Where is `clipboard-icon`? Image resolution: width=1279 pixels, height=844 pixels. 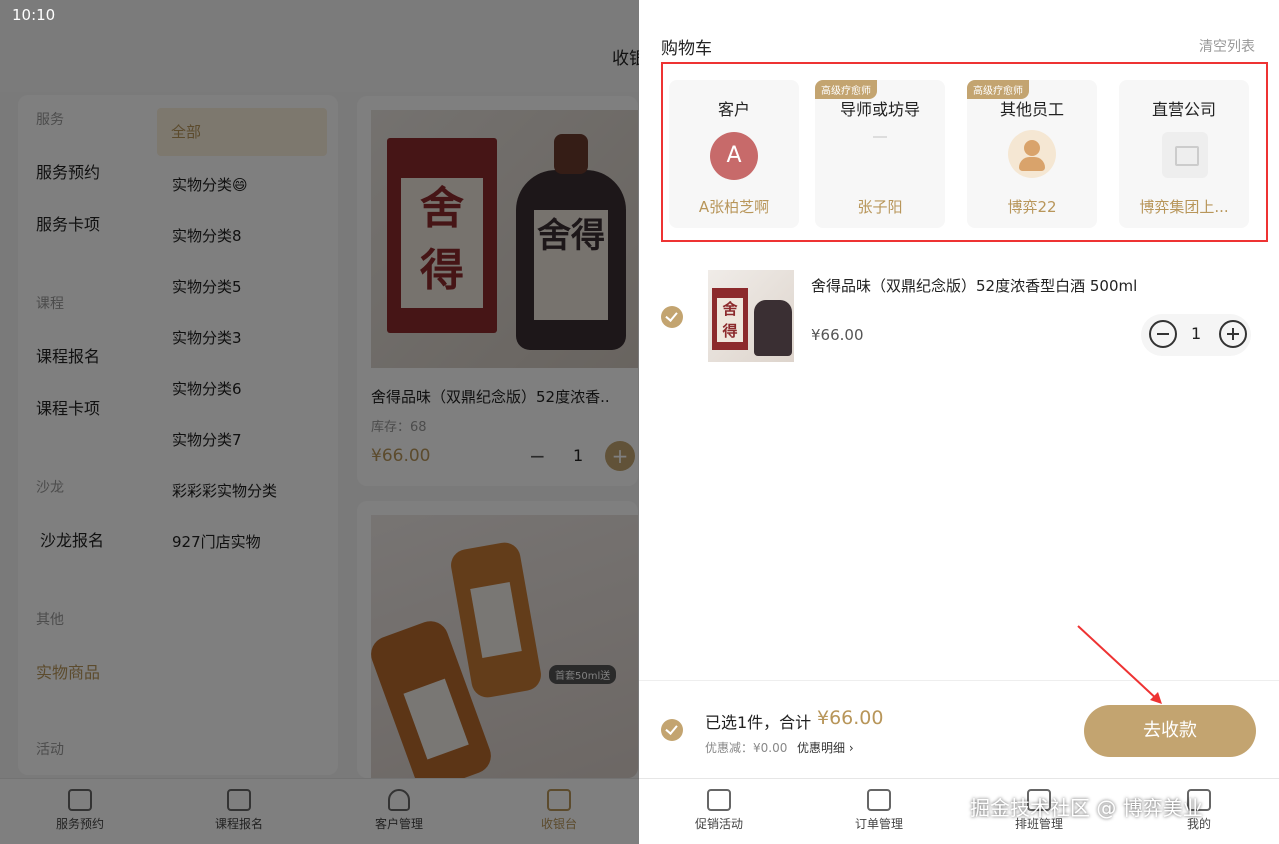
clipboard-icon is located at coordinates (879, 800).